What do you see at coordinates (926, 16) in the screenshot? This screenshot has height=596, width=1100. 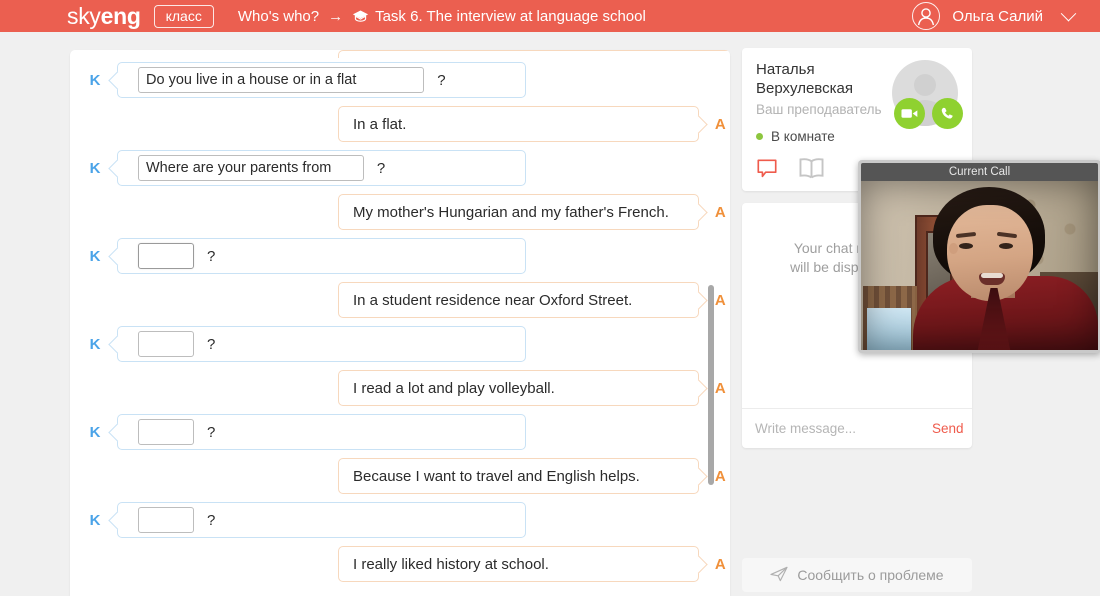 I see `avatar` at bounding box center [926, 16].